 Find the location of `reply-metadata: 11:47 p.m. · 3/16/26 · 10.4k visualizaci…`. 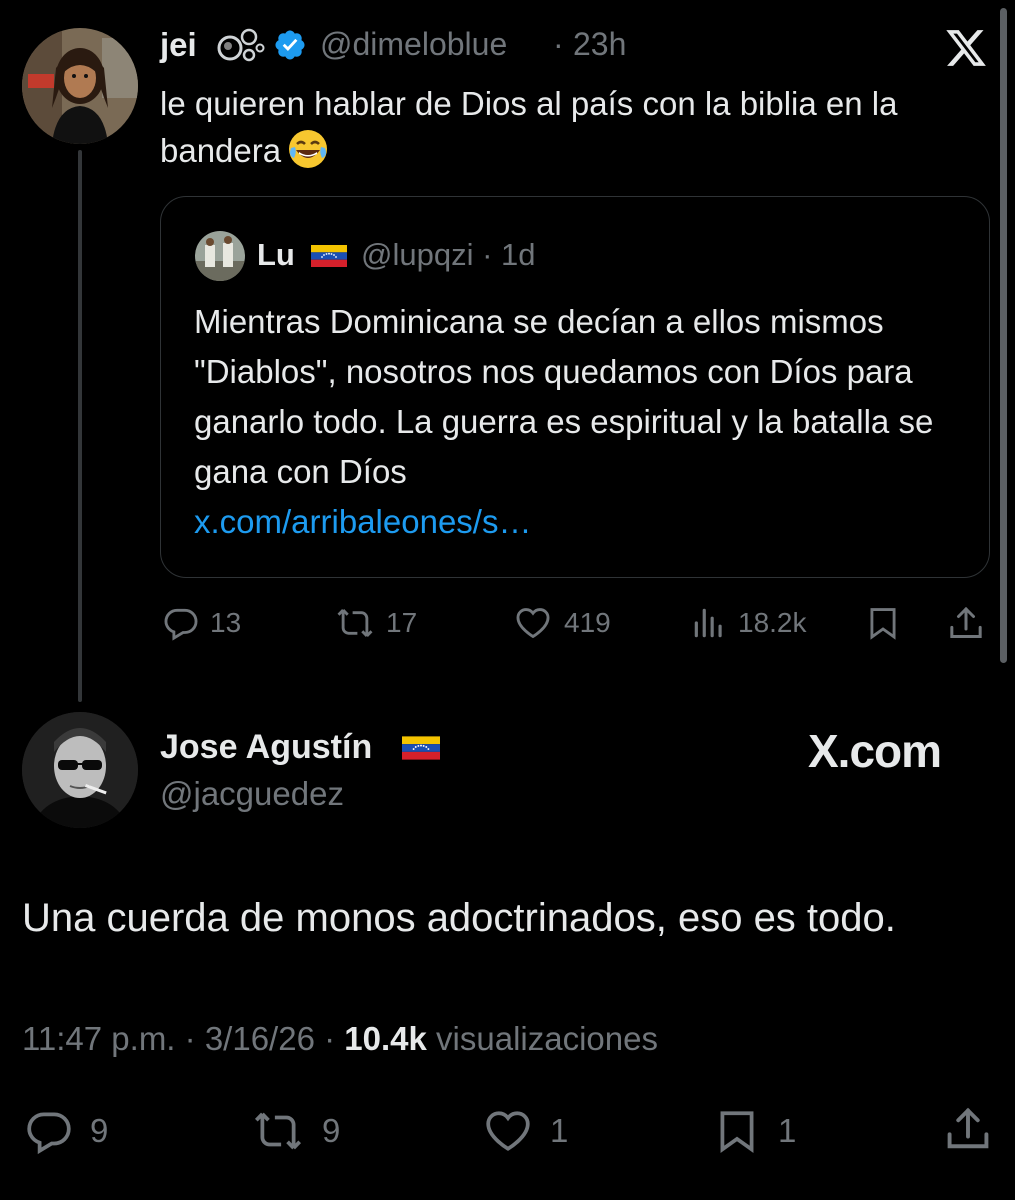

reply-metadata: 11:47 p.m. · 3/16/26 · 10.4k visualizaci… is located at coordinates (340, 1039).